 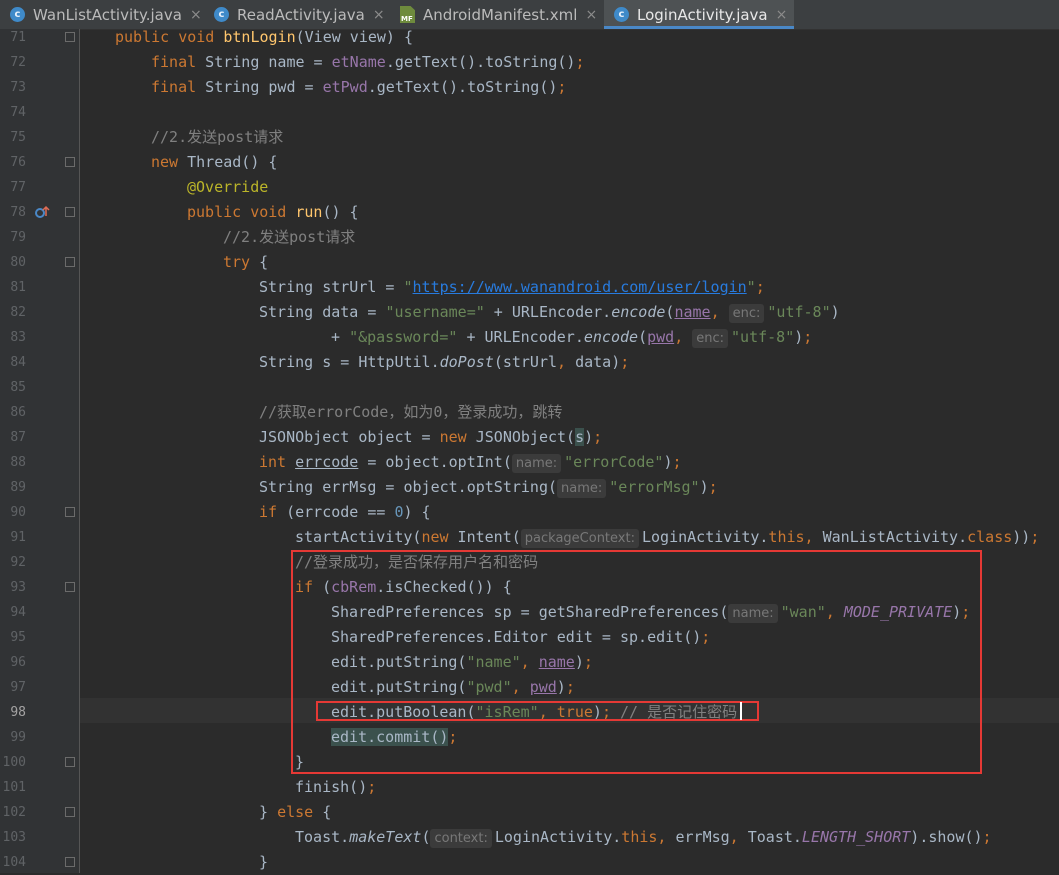 What do you see at coordinates (18, 162) in the screenshot?
I see `line-number: 76` at bounding box center [18, 162].